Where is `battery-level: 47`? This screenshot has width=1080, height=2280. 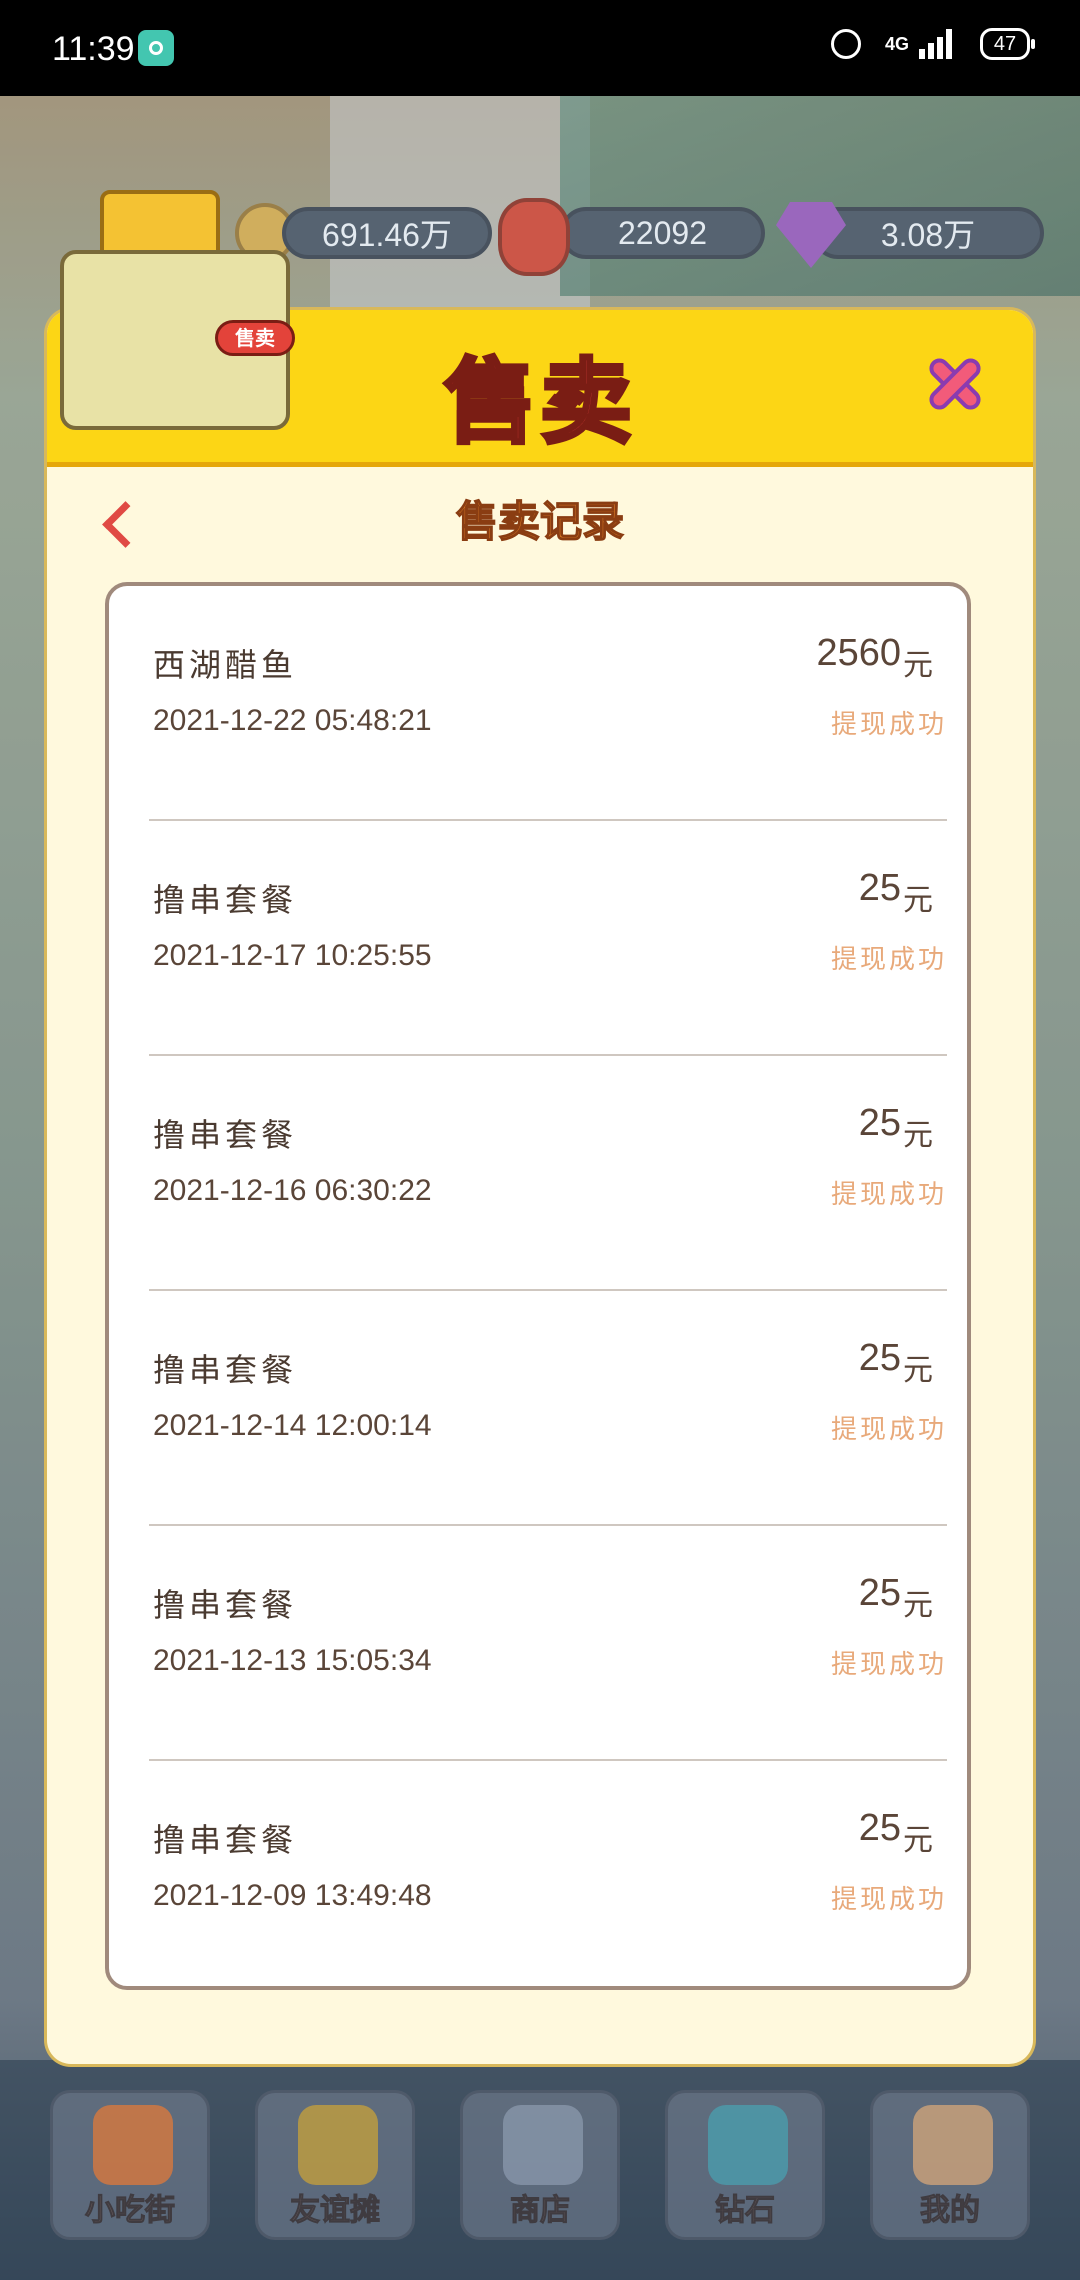 battery-level: 47 is located at coordinates (1007, 44).